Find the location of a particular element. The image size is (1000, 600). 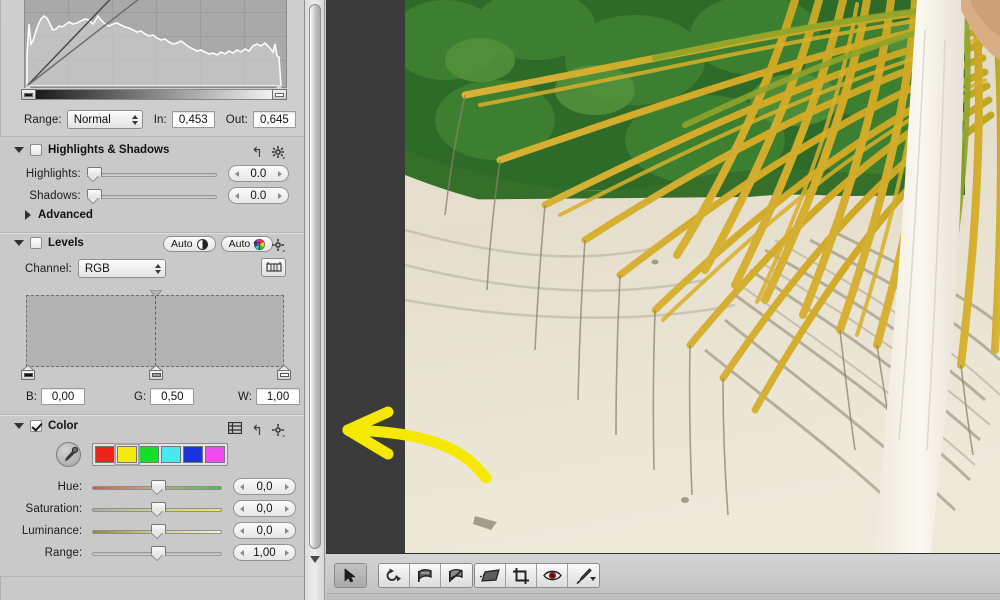

curves-histogram-block: Range: Normal In: 0,453 Out: 0,645 is located at coordinates (152, 67).